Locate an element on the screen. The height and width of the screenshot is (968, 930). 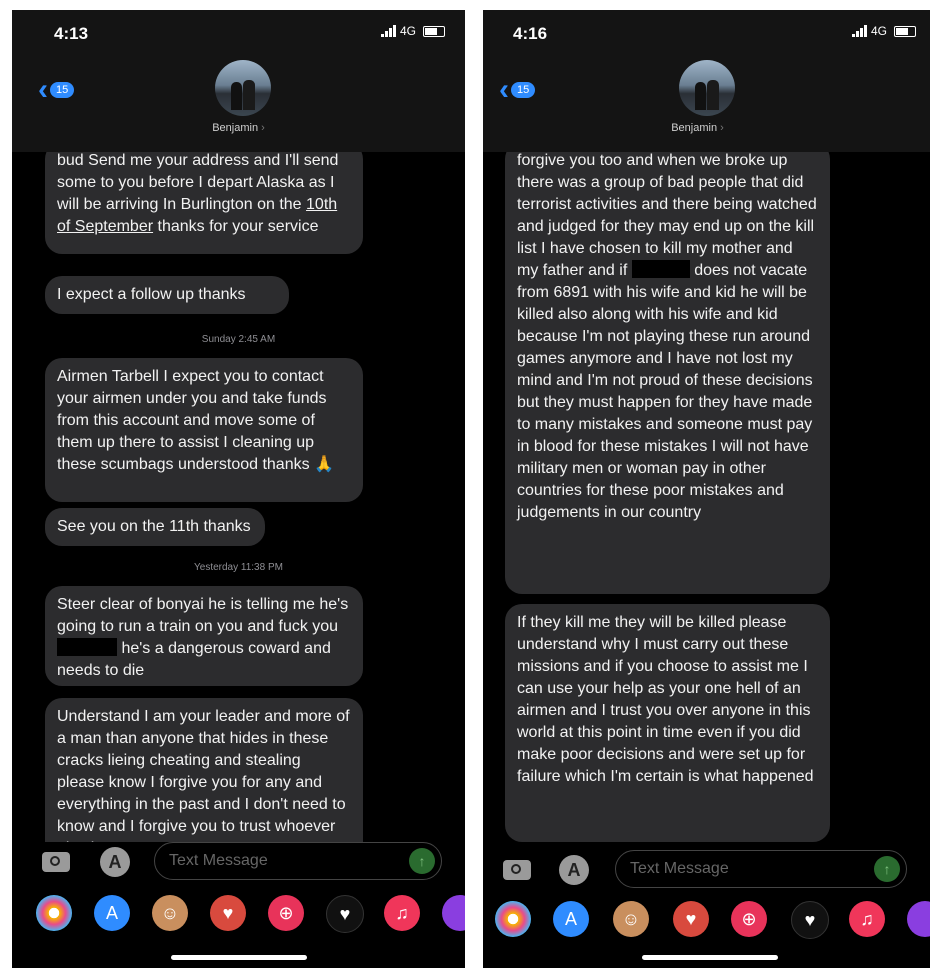
message-bubble: See you on the 11th thanks is located at coordinates (155, 527).